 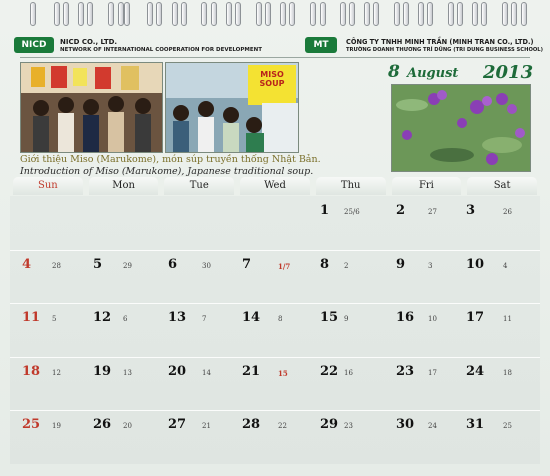 What do you see at coordinates (251, 318) in the screenshot?
I see `day-number: 14` at bounding box center [251, 318].